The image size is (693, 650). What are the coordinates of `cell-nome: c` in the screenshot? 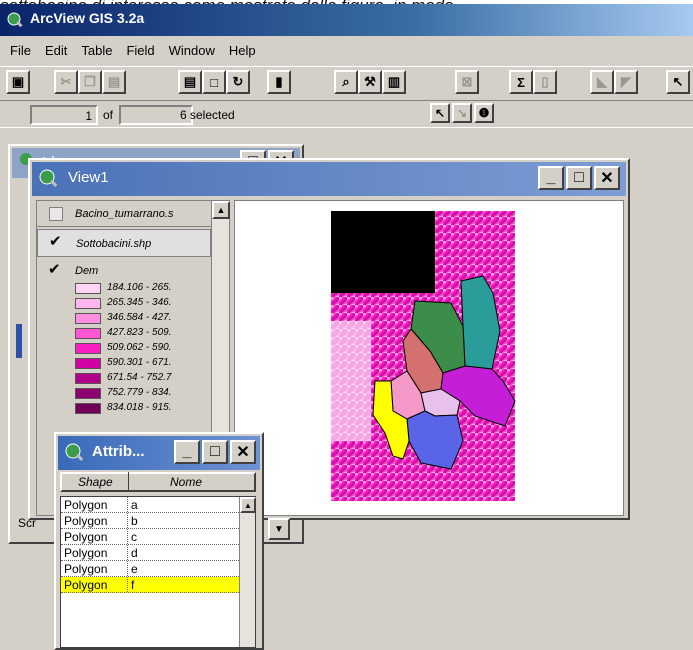 It's located at (134, 537).